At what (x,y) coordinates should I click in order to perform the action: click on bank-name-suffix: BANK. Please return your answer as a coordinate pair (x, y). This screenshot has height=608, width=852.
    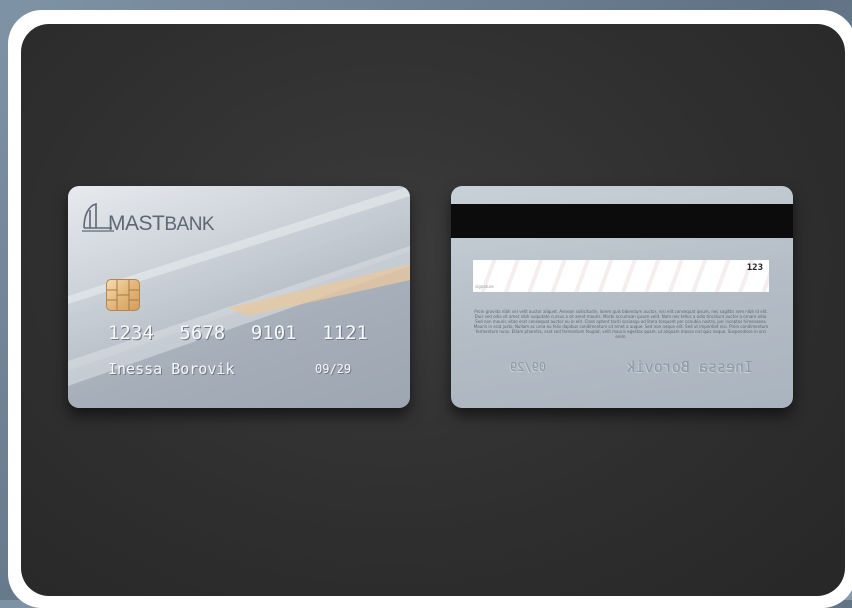
    Looking at the image, I should click on (189, 224).